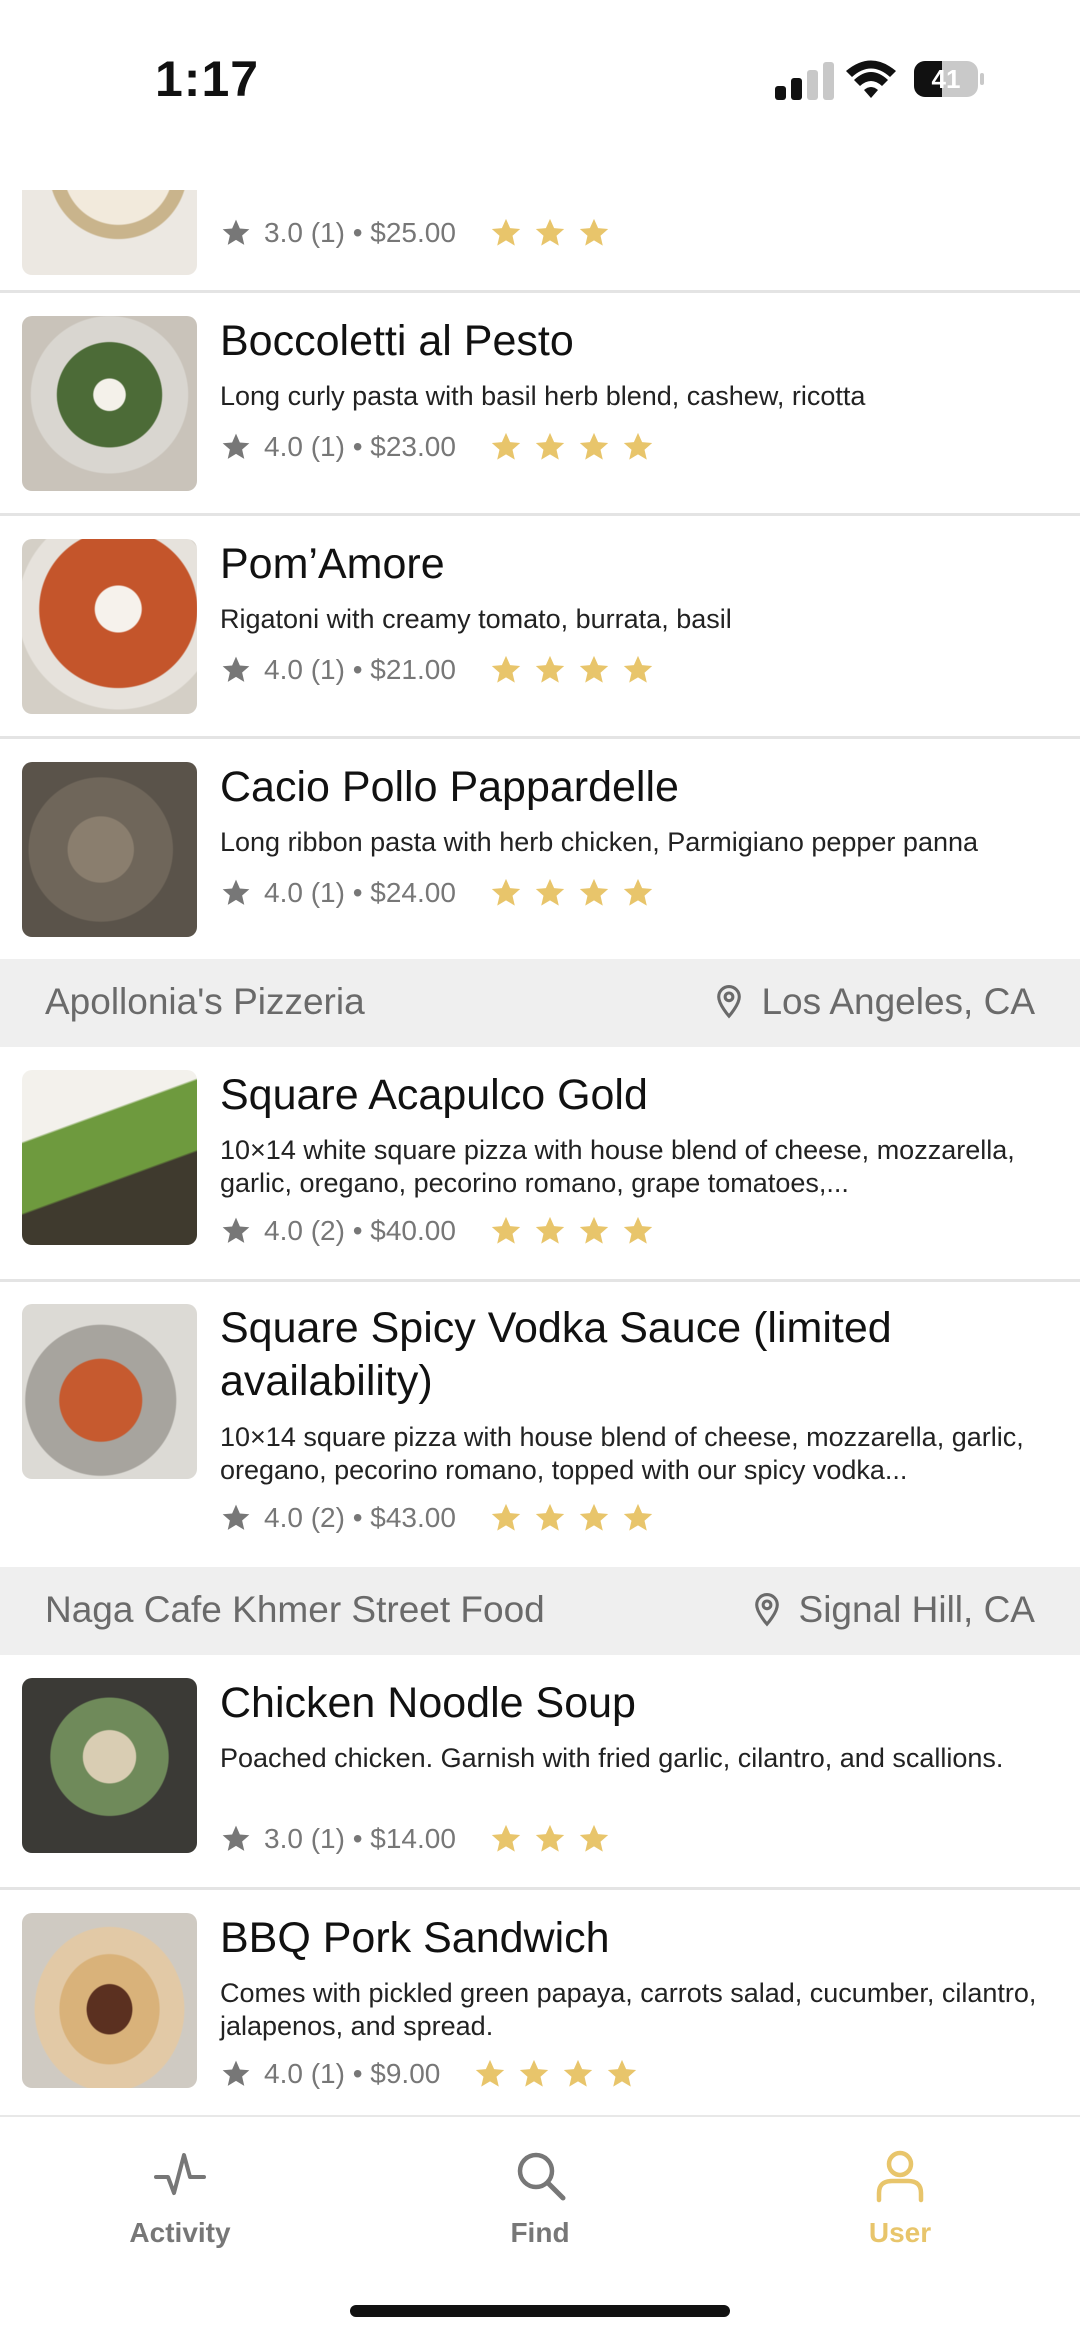 The width and height of the screenshot is (1080, 2343). I want to click on home-indicator, so click(540, 2311).